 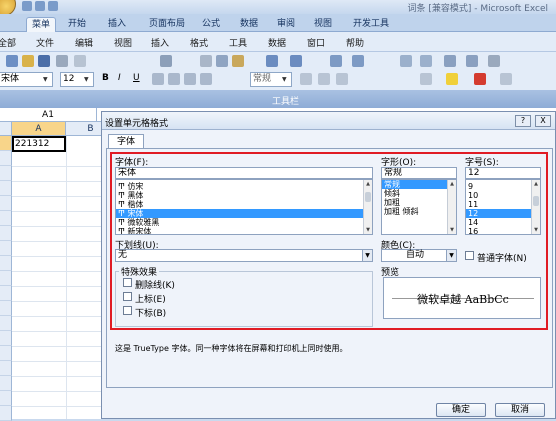 I want to click on percent-icon, so click(x=324, y=79).